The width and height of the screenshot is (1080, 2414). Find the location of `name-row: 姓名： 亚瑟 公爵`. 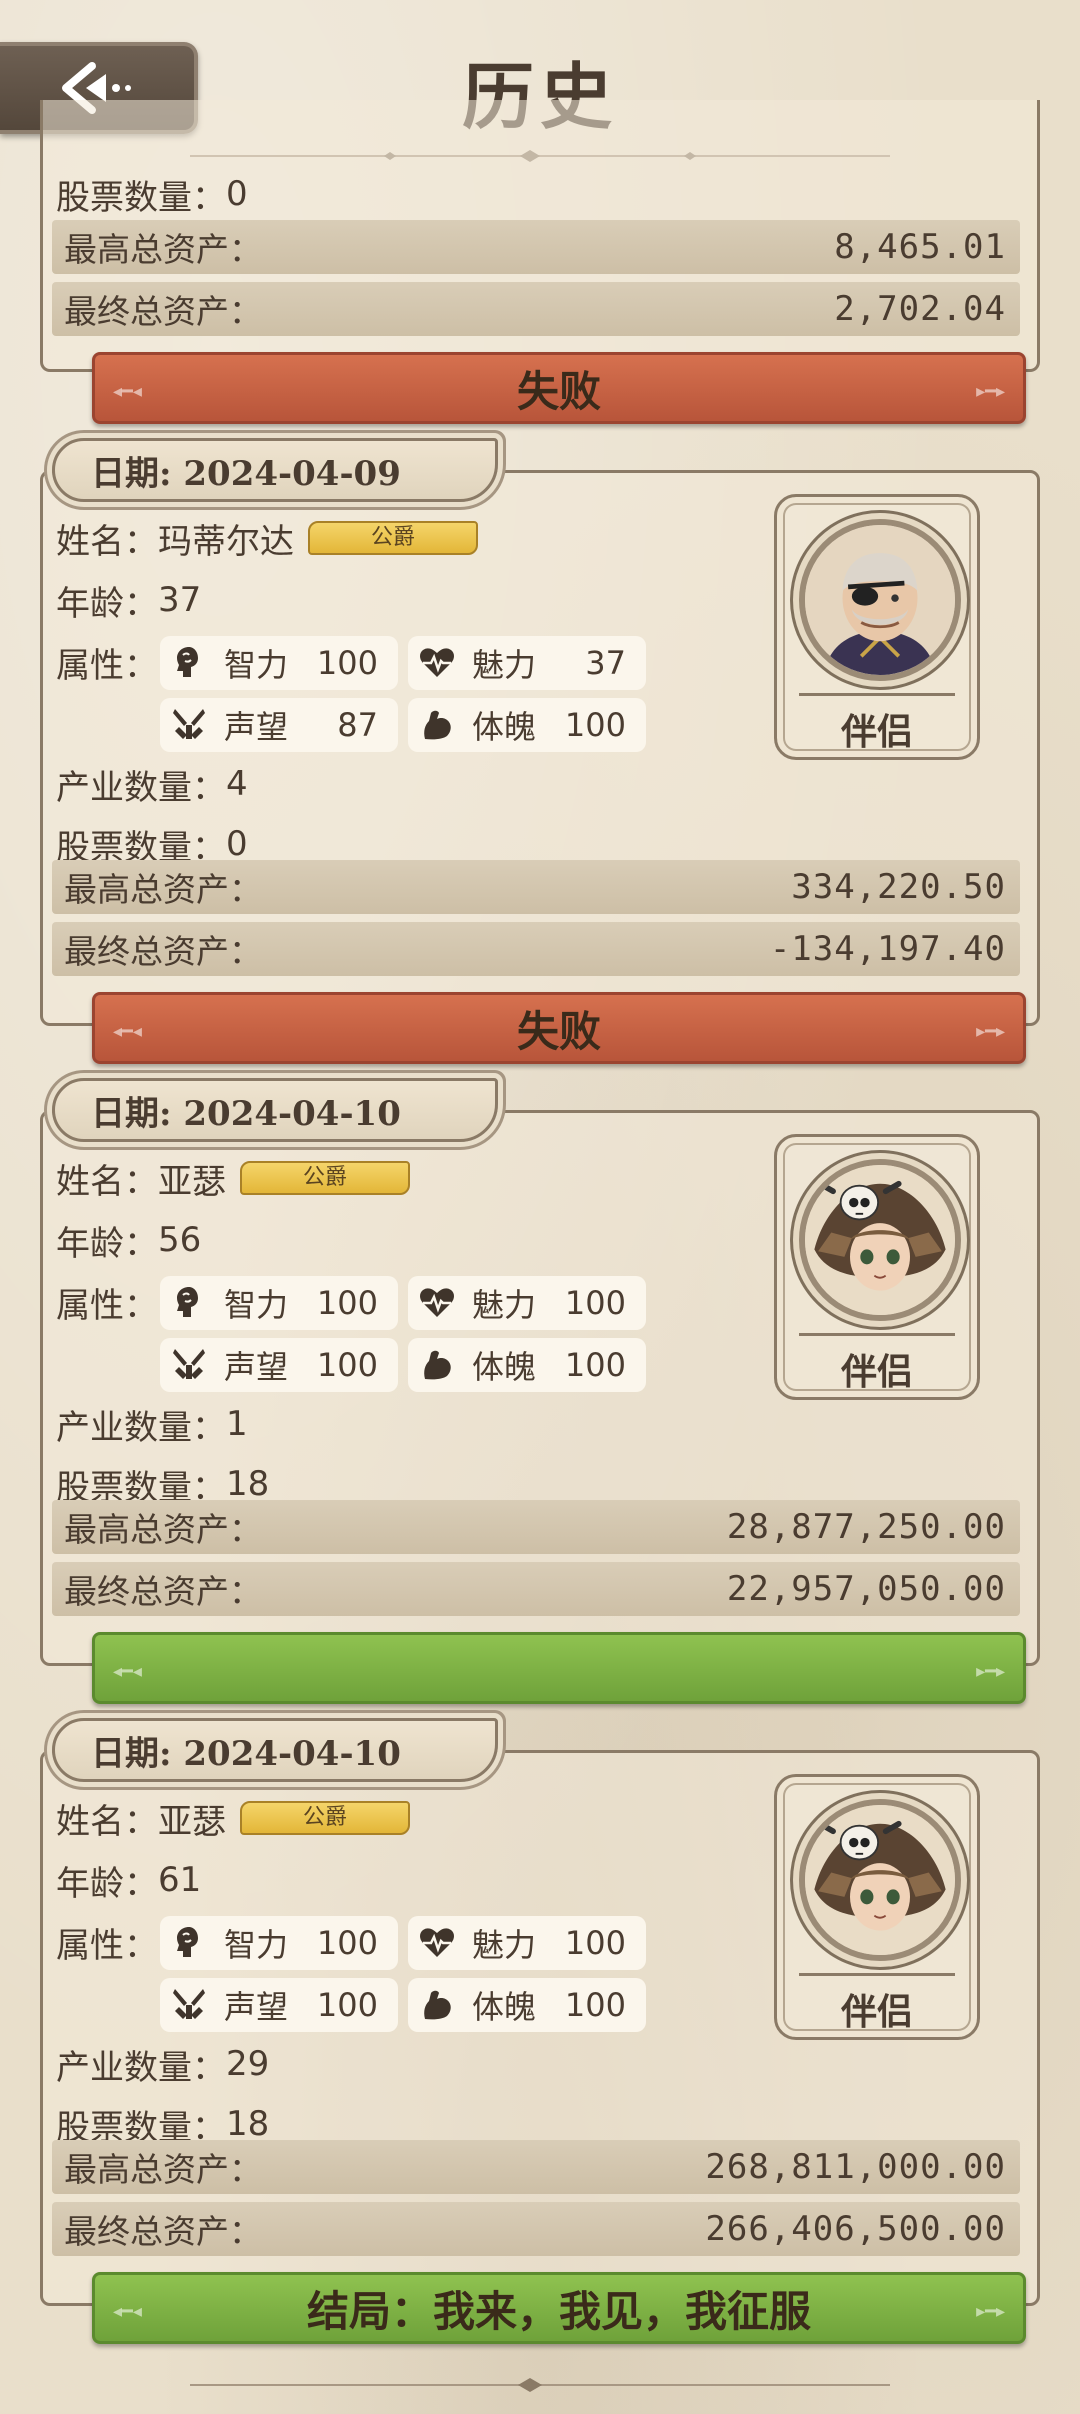

name-row: 姓名： 亚瑟 公爵 is located at coordinates (233, 1178).